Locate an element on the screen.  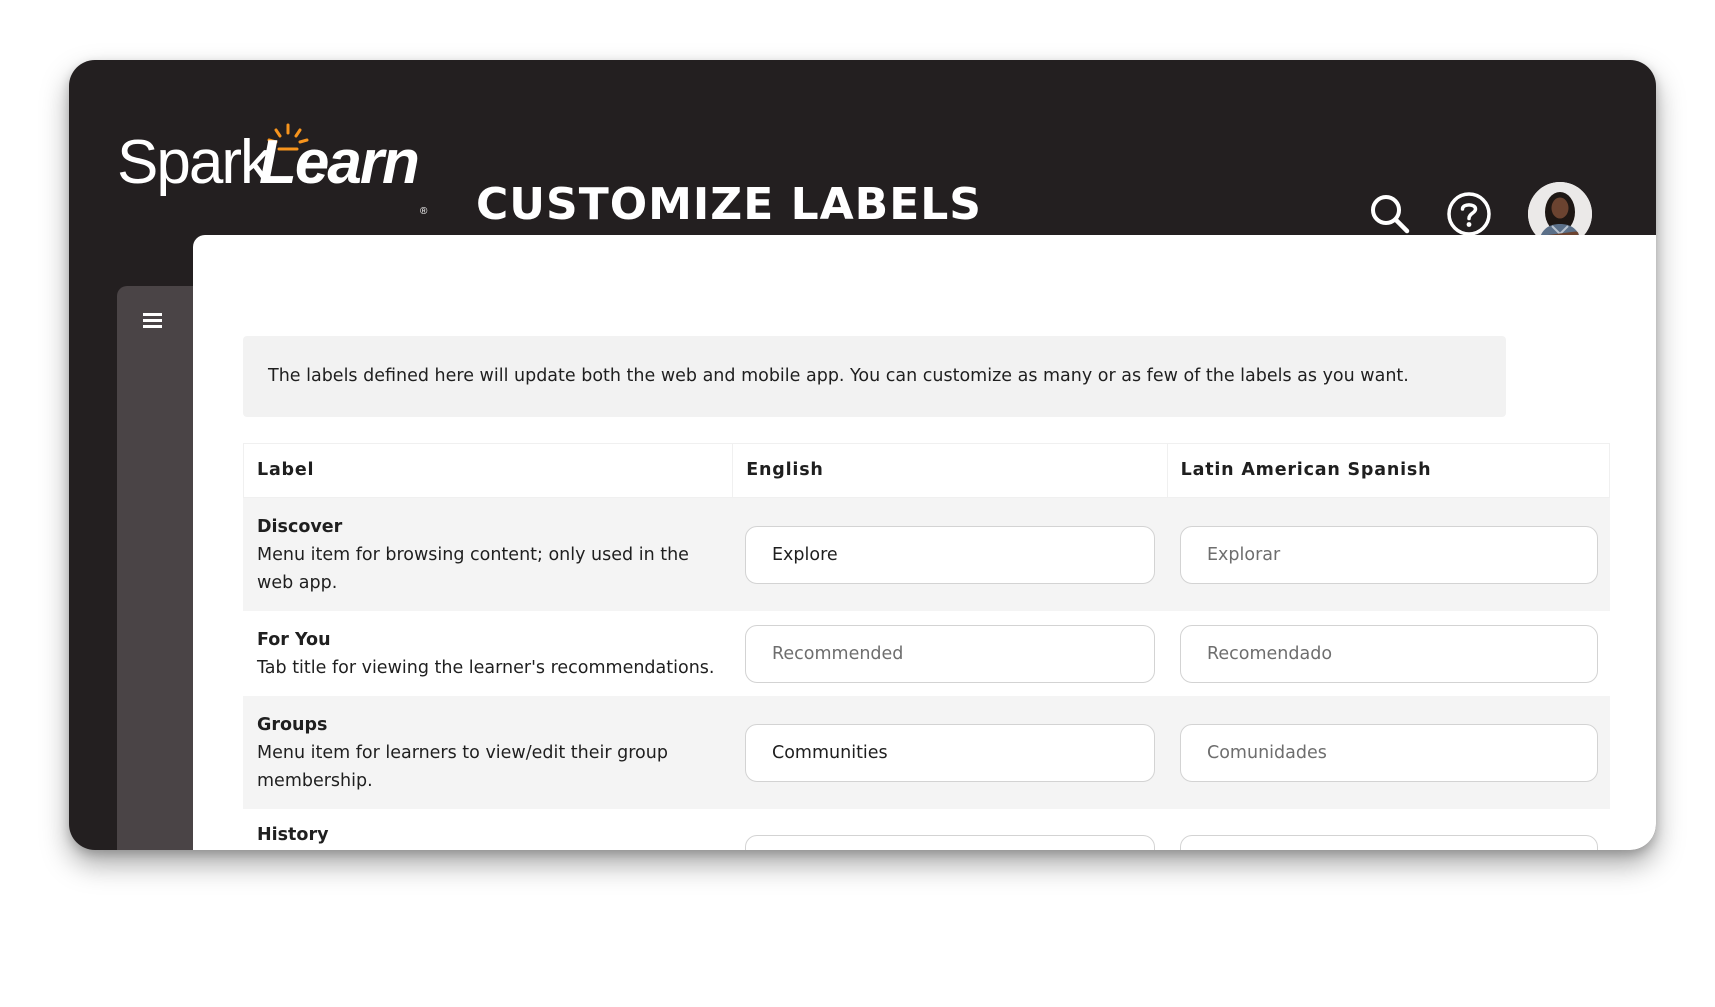
english-input-for-you is located at coordinates (950, 653).